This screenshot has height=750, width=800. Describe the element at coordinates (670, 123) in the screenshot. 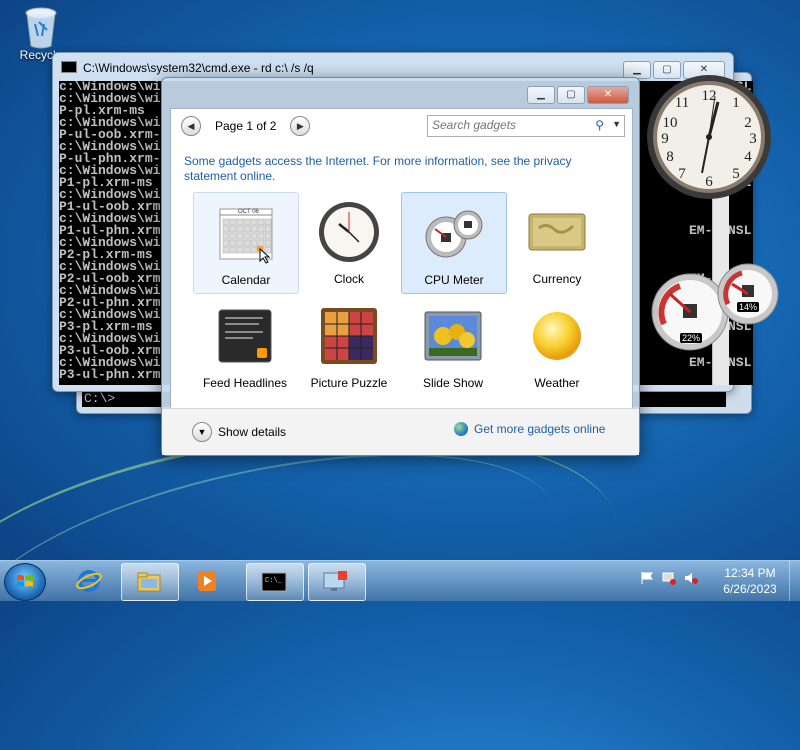

I see `svg-text: 10` at that location.